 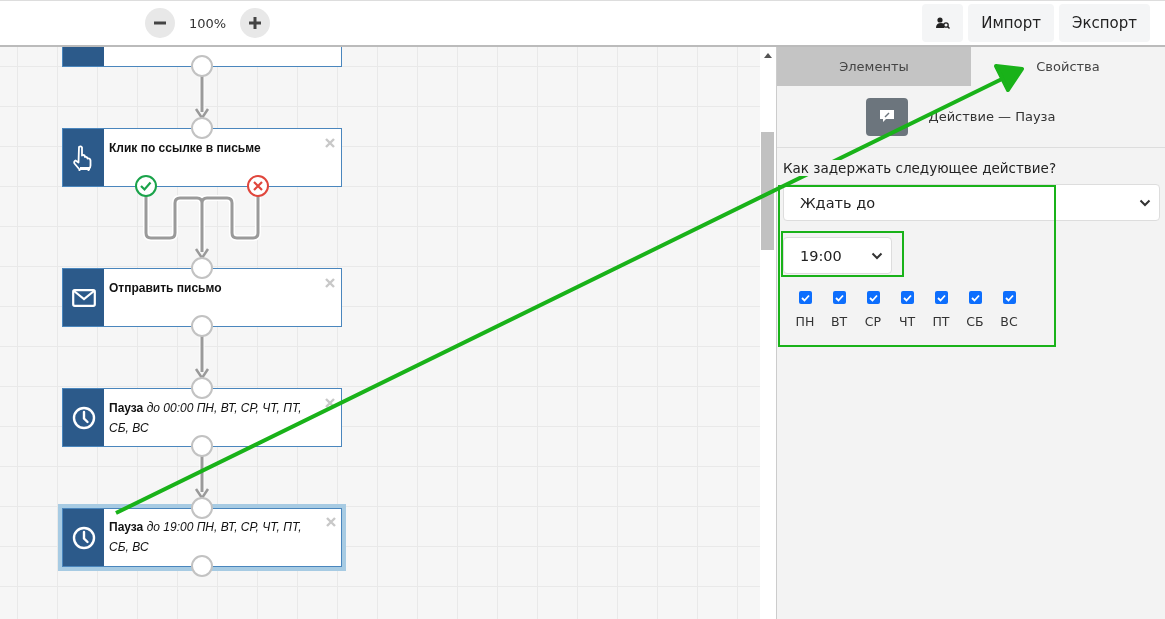 I want to click on failure-port-icon, so click(x=258, y=186).